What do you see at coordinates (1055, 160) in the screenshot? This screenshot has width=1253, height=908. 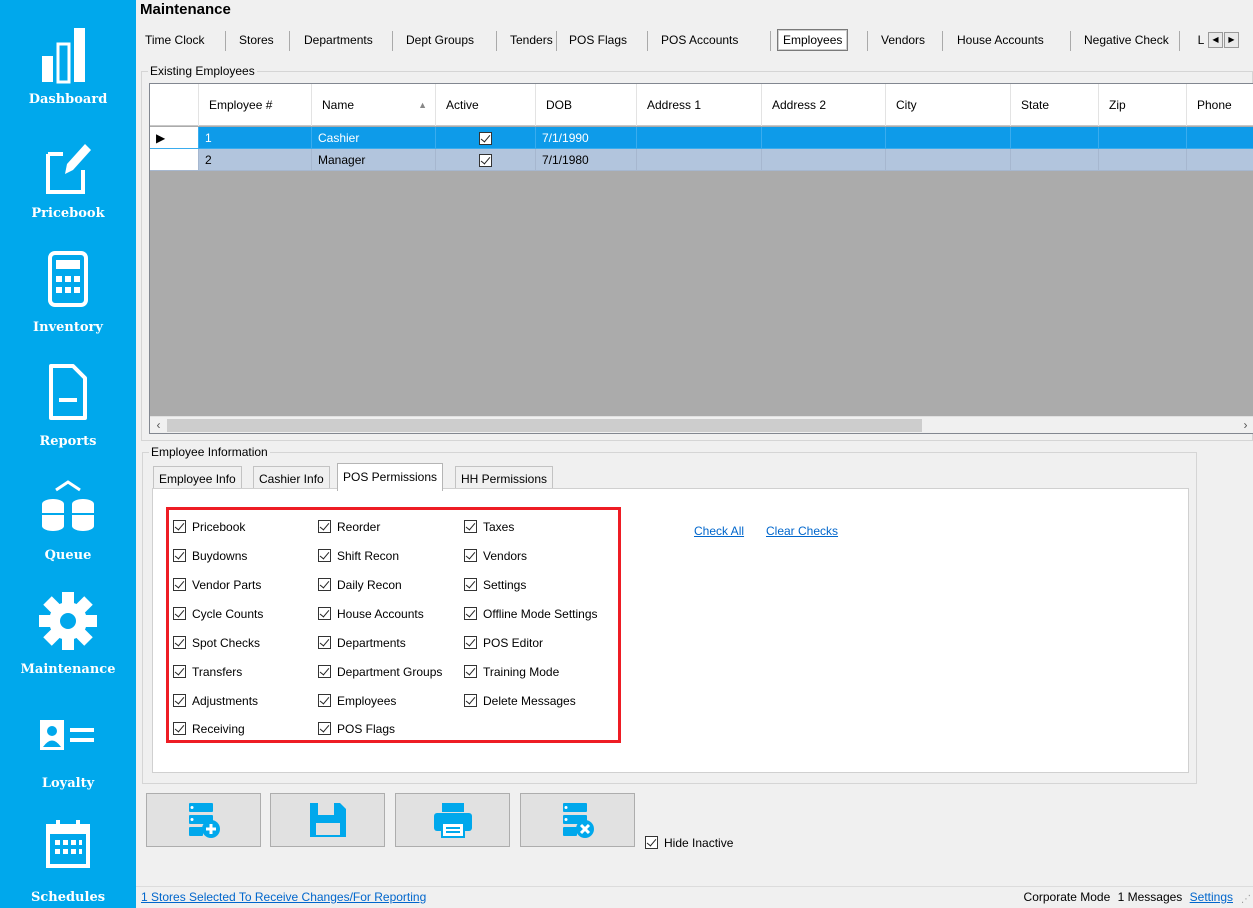 I see `cell-state` at bounding box center [1055, 160].